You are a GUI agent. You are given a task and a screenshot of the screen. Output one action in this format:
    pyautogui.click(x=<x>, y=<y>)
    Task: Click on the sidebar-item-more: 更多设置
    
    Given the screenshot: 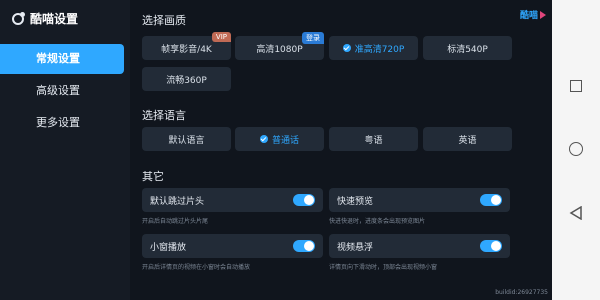 What is the action you would take?
    pyautogui.click(x=62, y=123)
    